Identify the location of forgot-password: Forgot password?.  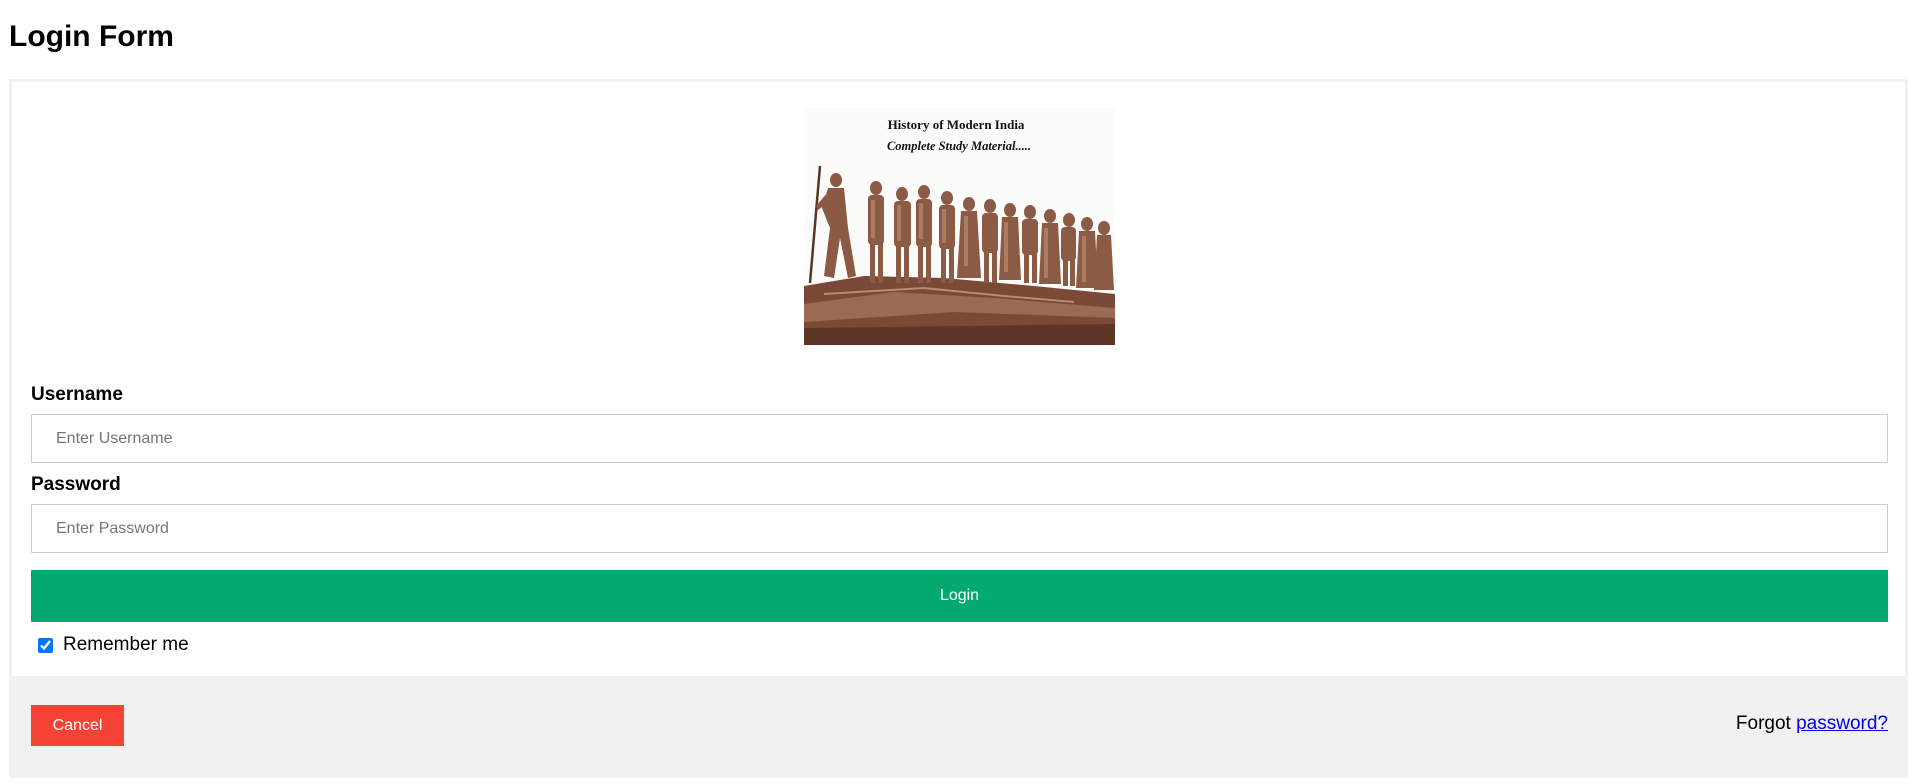
(1812, 724).